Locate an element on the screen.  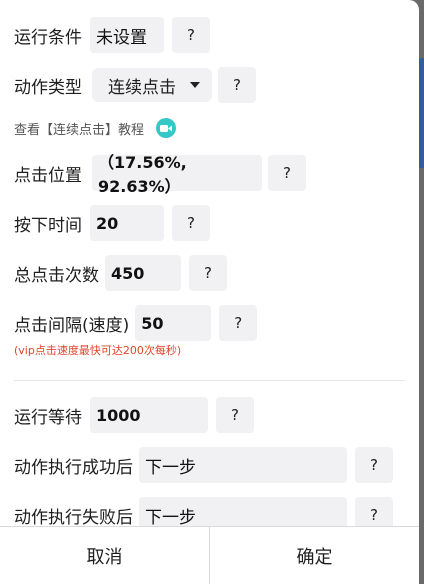
run-wait-row: 运行等待 1000 ? is located at coordinates (134, 415).